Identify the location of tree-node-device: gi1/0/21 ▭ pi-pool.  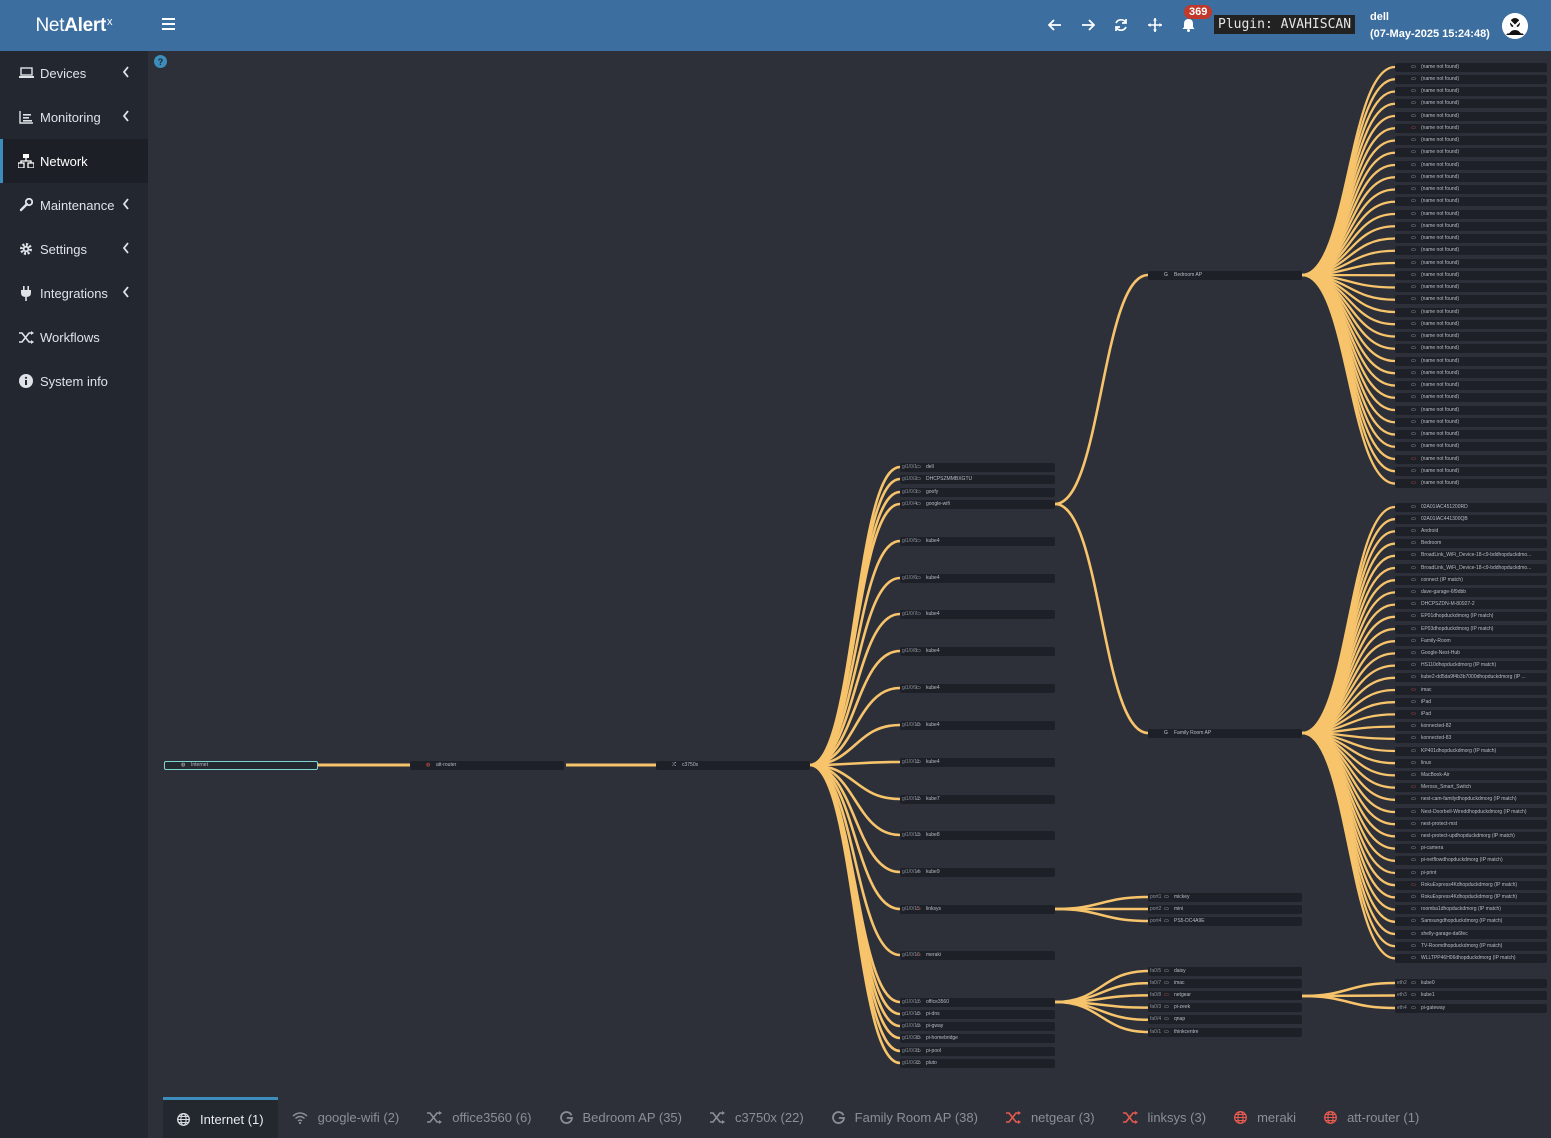
(977, 1051).